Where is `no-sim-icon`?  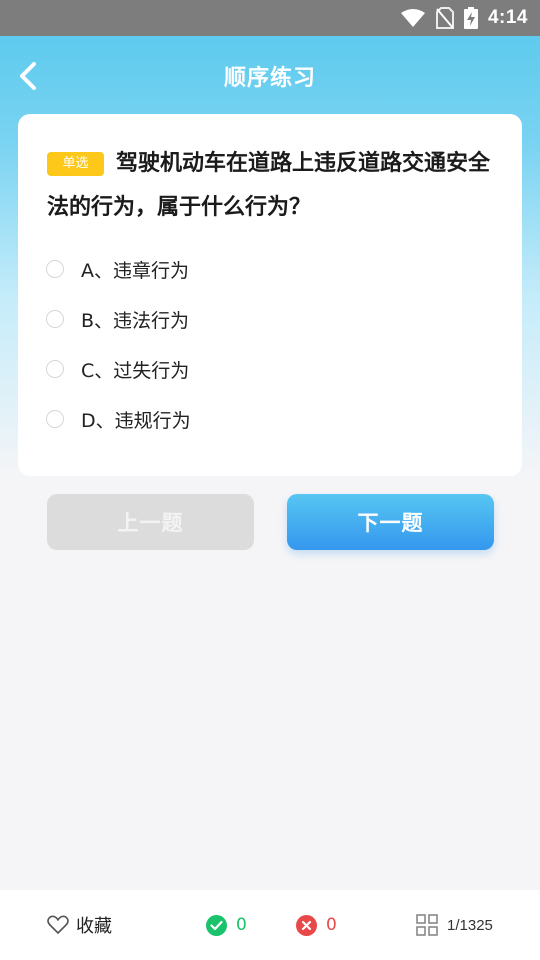
no-sim-icon is located at coordinates (444, 18).